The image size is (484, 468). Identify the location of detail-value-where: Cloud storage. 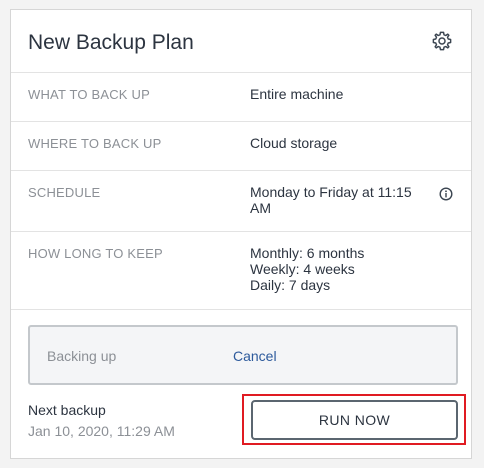
(293, 143).